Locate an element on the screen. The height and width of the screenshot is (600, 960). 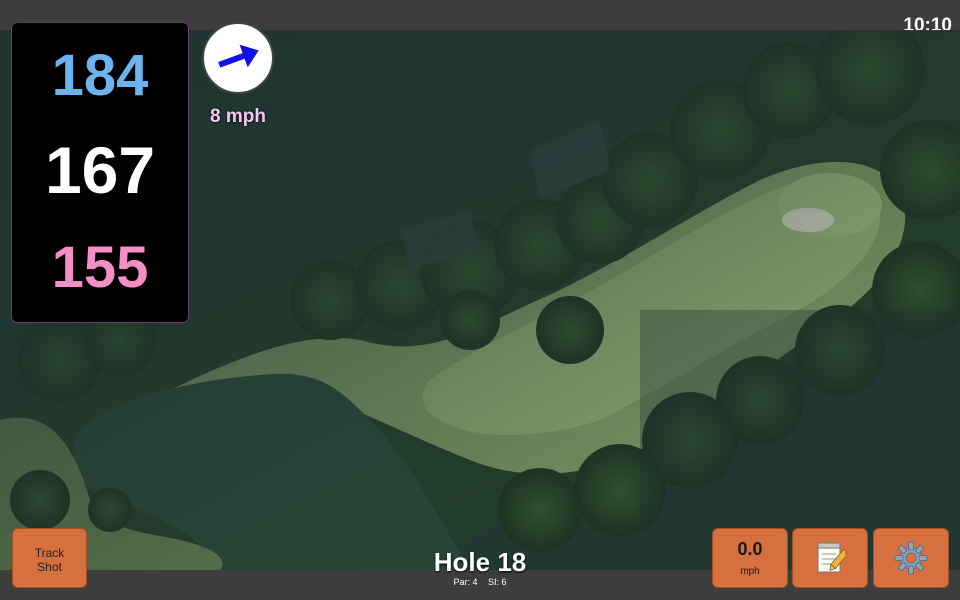
speed-button: 0.0 mph is located at coordinates (750, 558).